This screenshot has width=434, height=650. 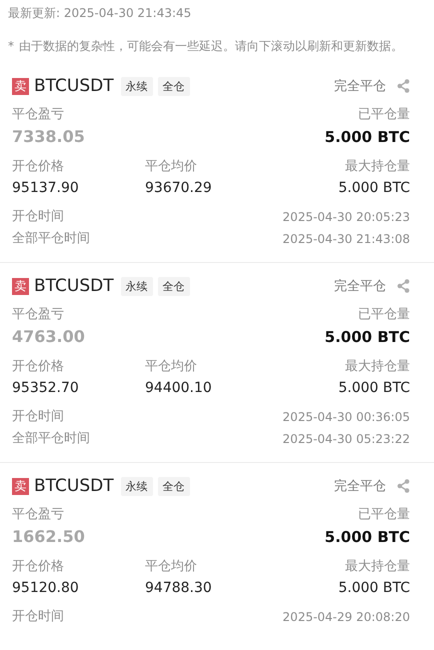 I want to click on open-time-value: 2025-04-30 20:05:23, so click(x=346, y=217).